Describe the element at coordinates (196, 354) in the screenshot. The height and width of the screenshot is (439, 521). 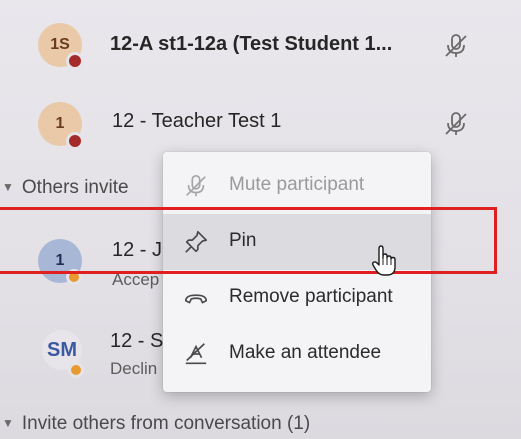
I see `make-attendee-icon` at that location.